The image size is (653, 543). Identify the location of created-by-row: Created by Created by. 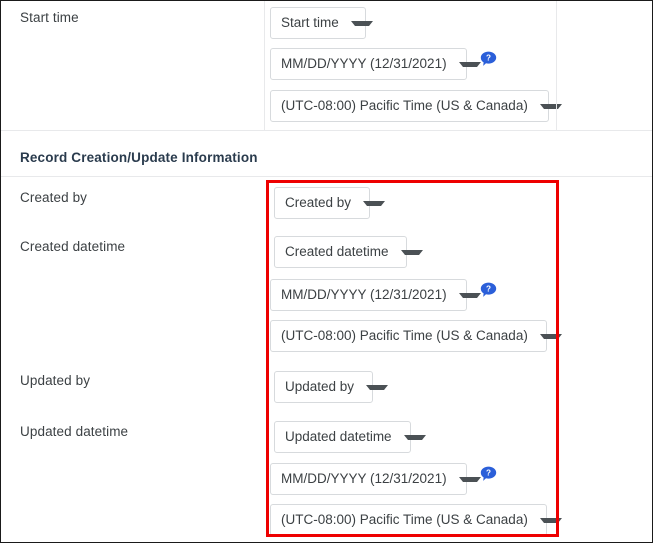
(326, 201).